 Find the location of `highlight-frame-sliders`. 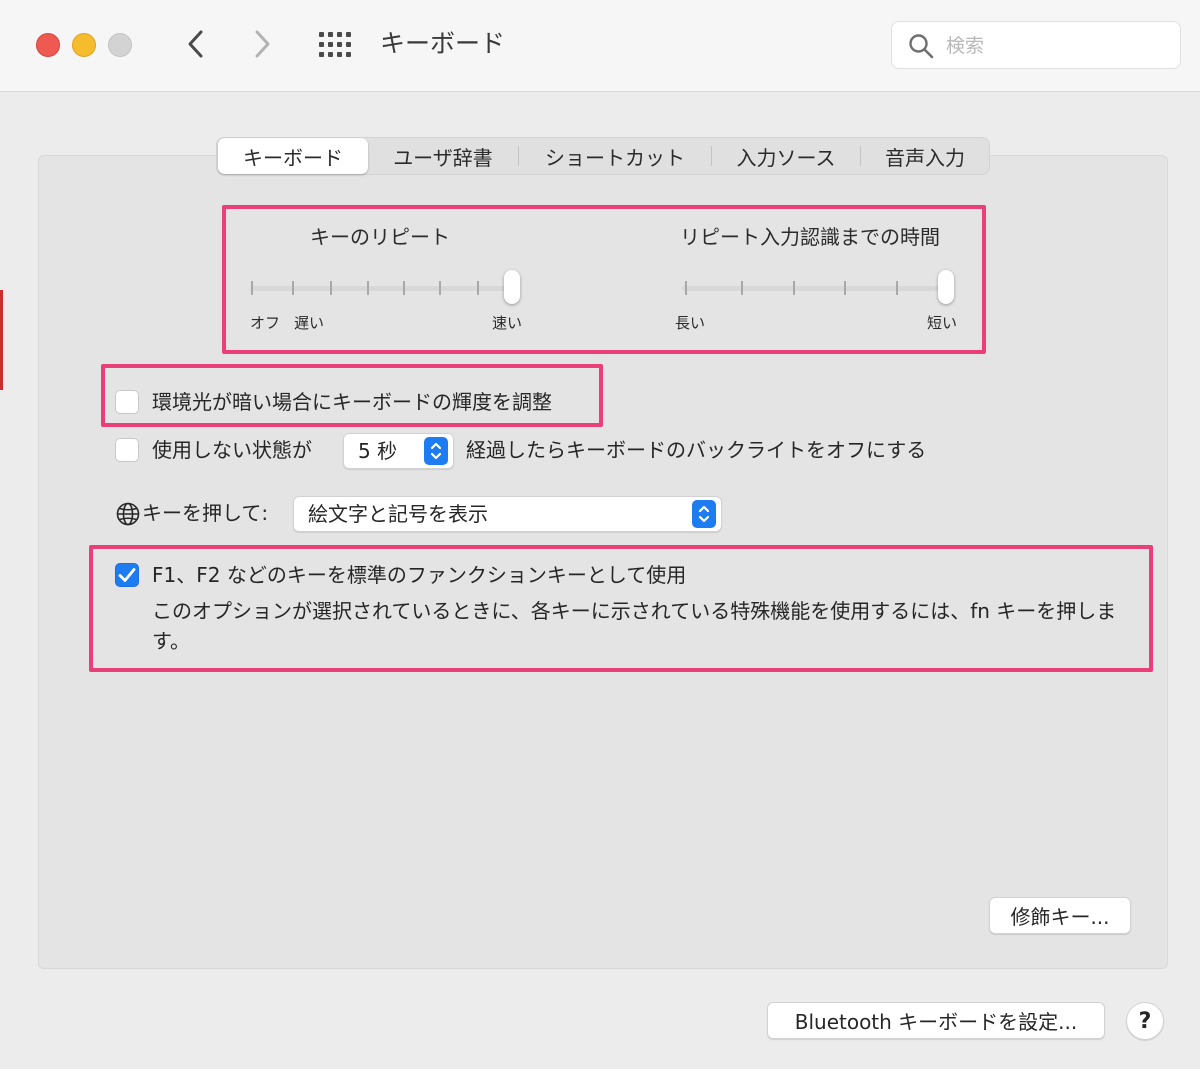

highlight-frame-sliders is located at coordinates (604, 279).